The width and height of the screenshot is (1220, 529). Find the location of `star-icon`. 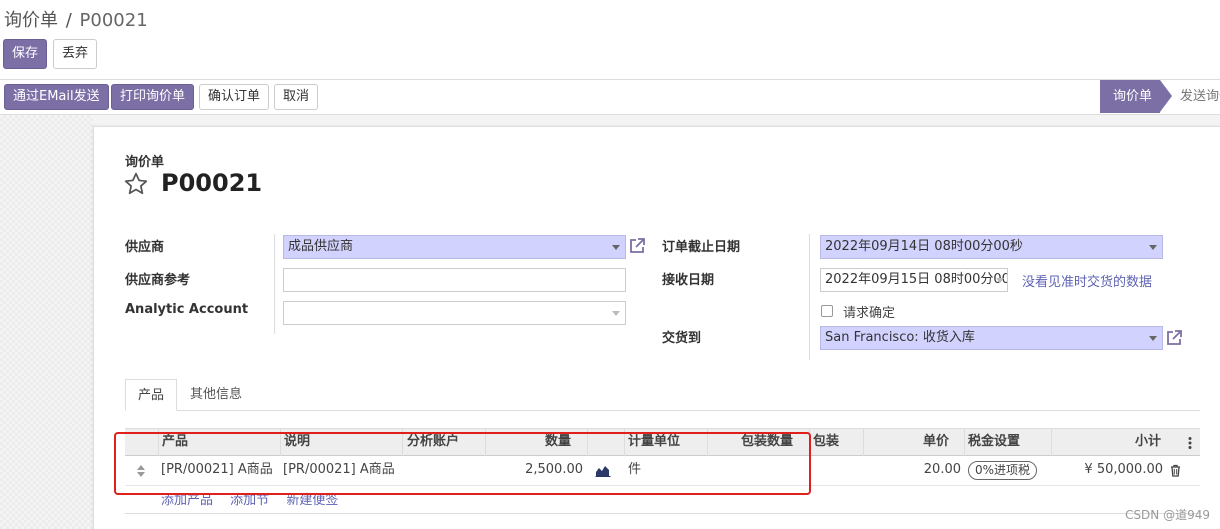

star-icon is located at coordinates (136, 184).